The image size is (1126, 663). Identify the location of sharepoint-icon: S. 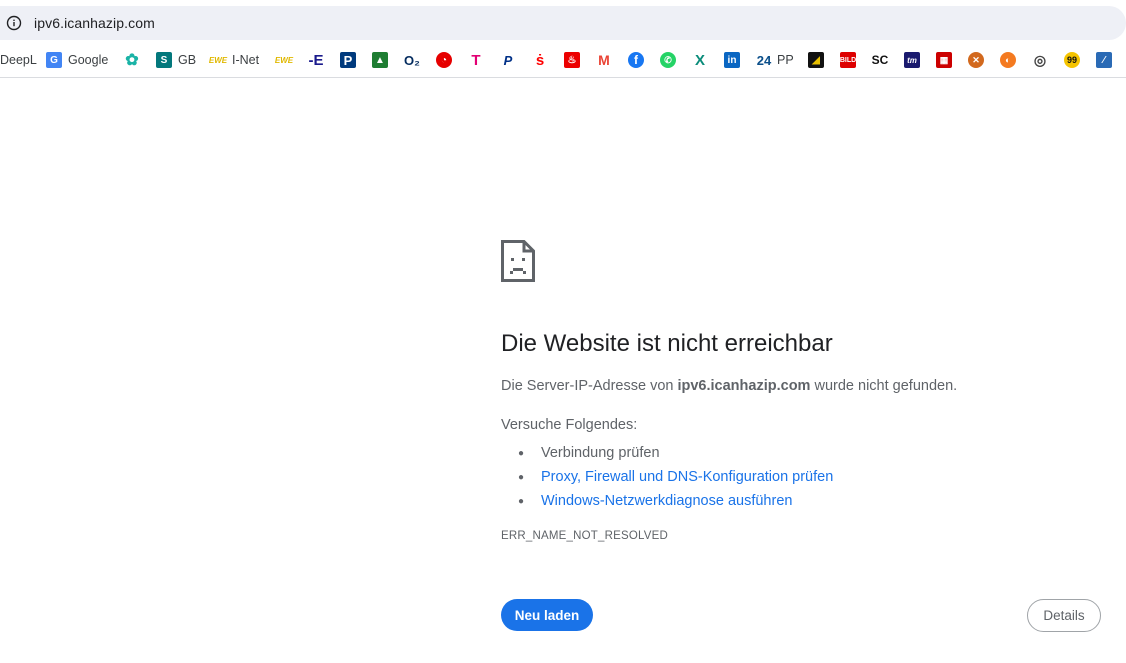
(164, 60).